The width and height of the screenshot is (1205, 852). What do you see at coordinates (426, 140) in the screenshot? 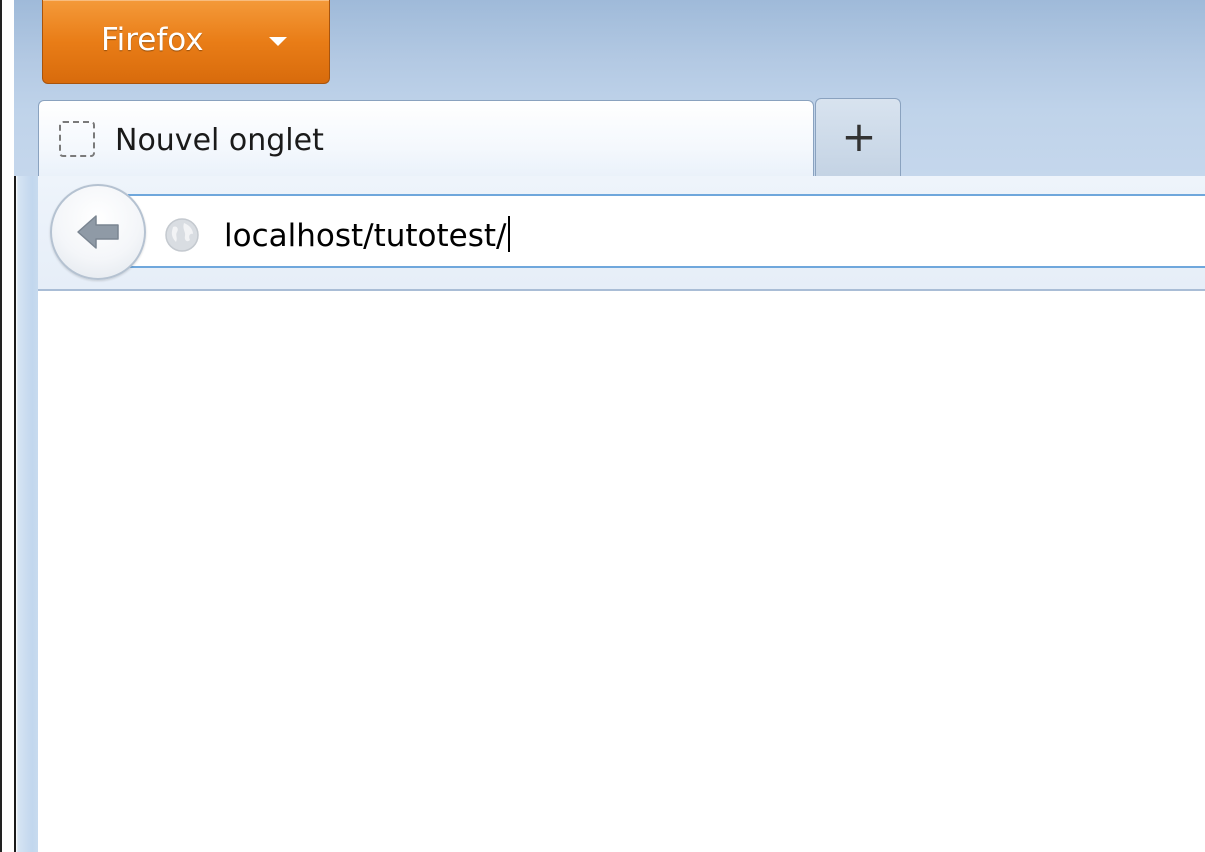
I see `tab-nouvel-onglet: Nouvel onglet` at bounding box center [426, 140].